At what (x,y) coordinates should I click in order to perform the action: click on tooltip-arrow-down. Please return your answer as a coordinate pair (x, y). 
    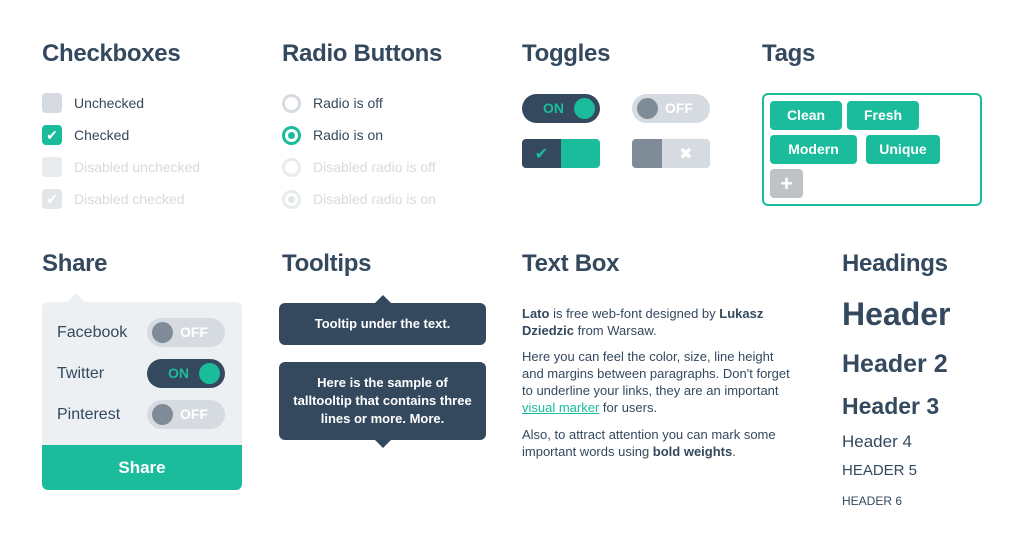
    Looking at the image, I should click on (383, 444).